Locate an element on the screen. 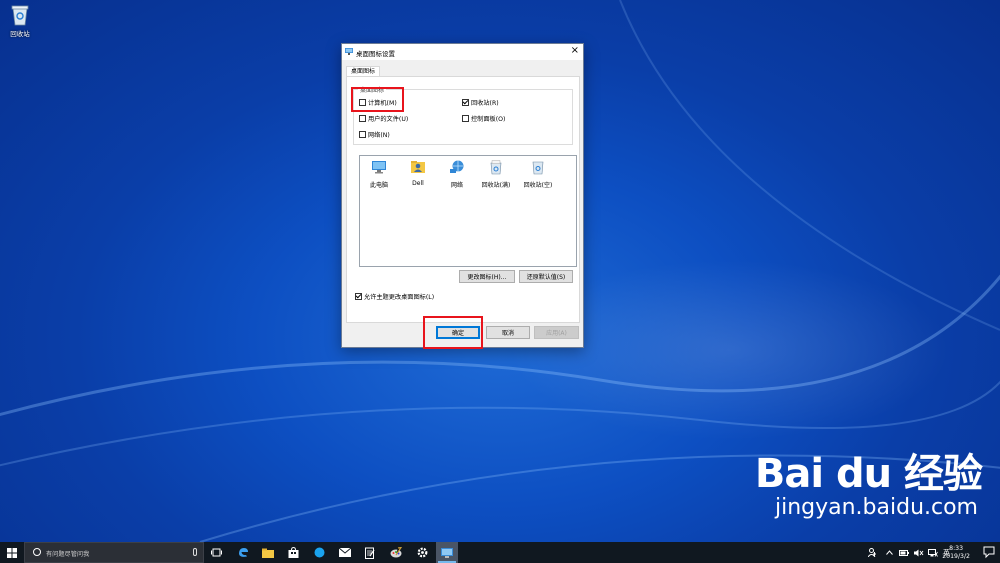 The width and height of the screenshot is (1000, 563). edge-button is located at coordinates (243, 552).